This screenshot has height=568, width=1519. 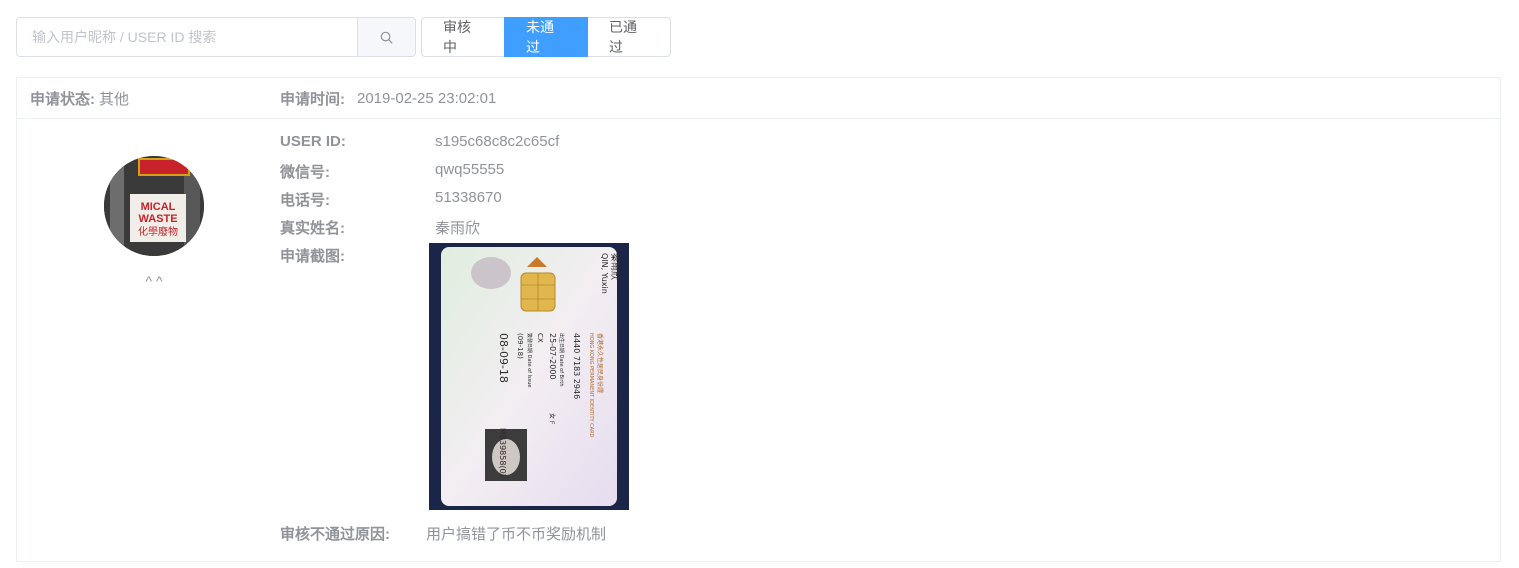 I want to click on search-icon, so click(x=386, y=37).